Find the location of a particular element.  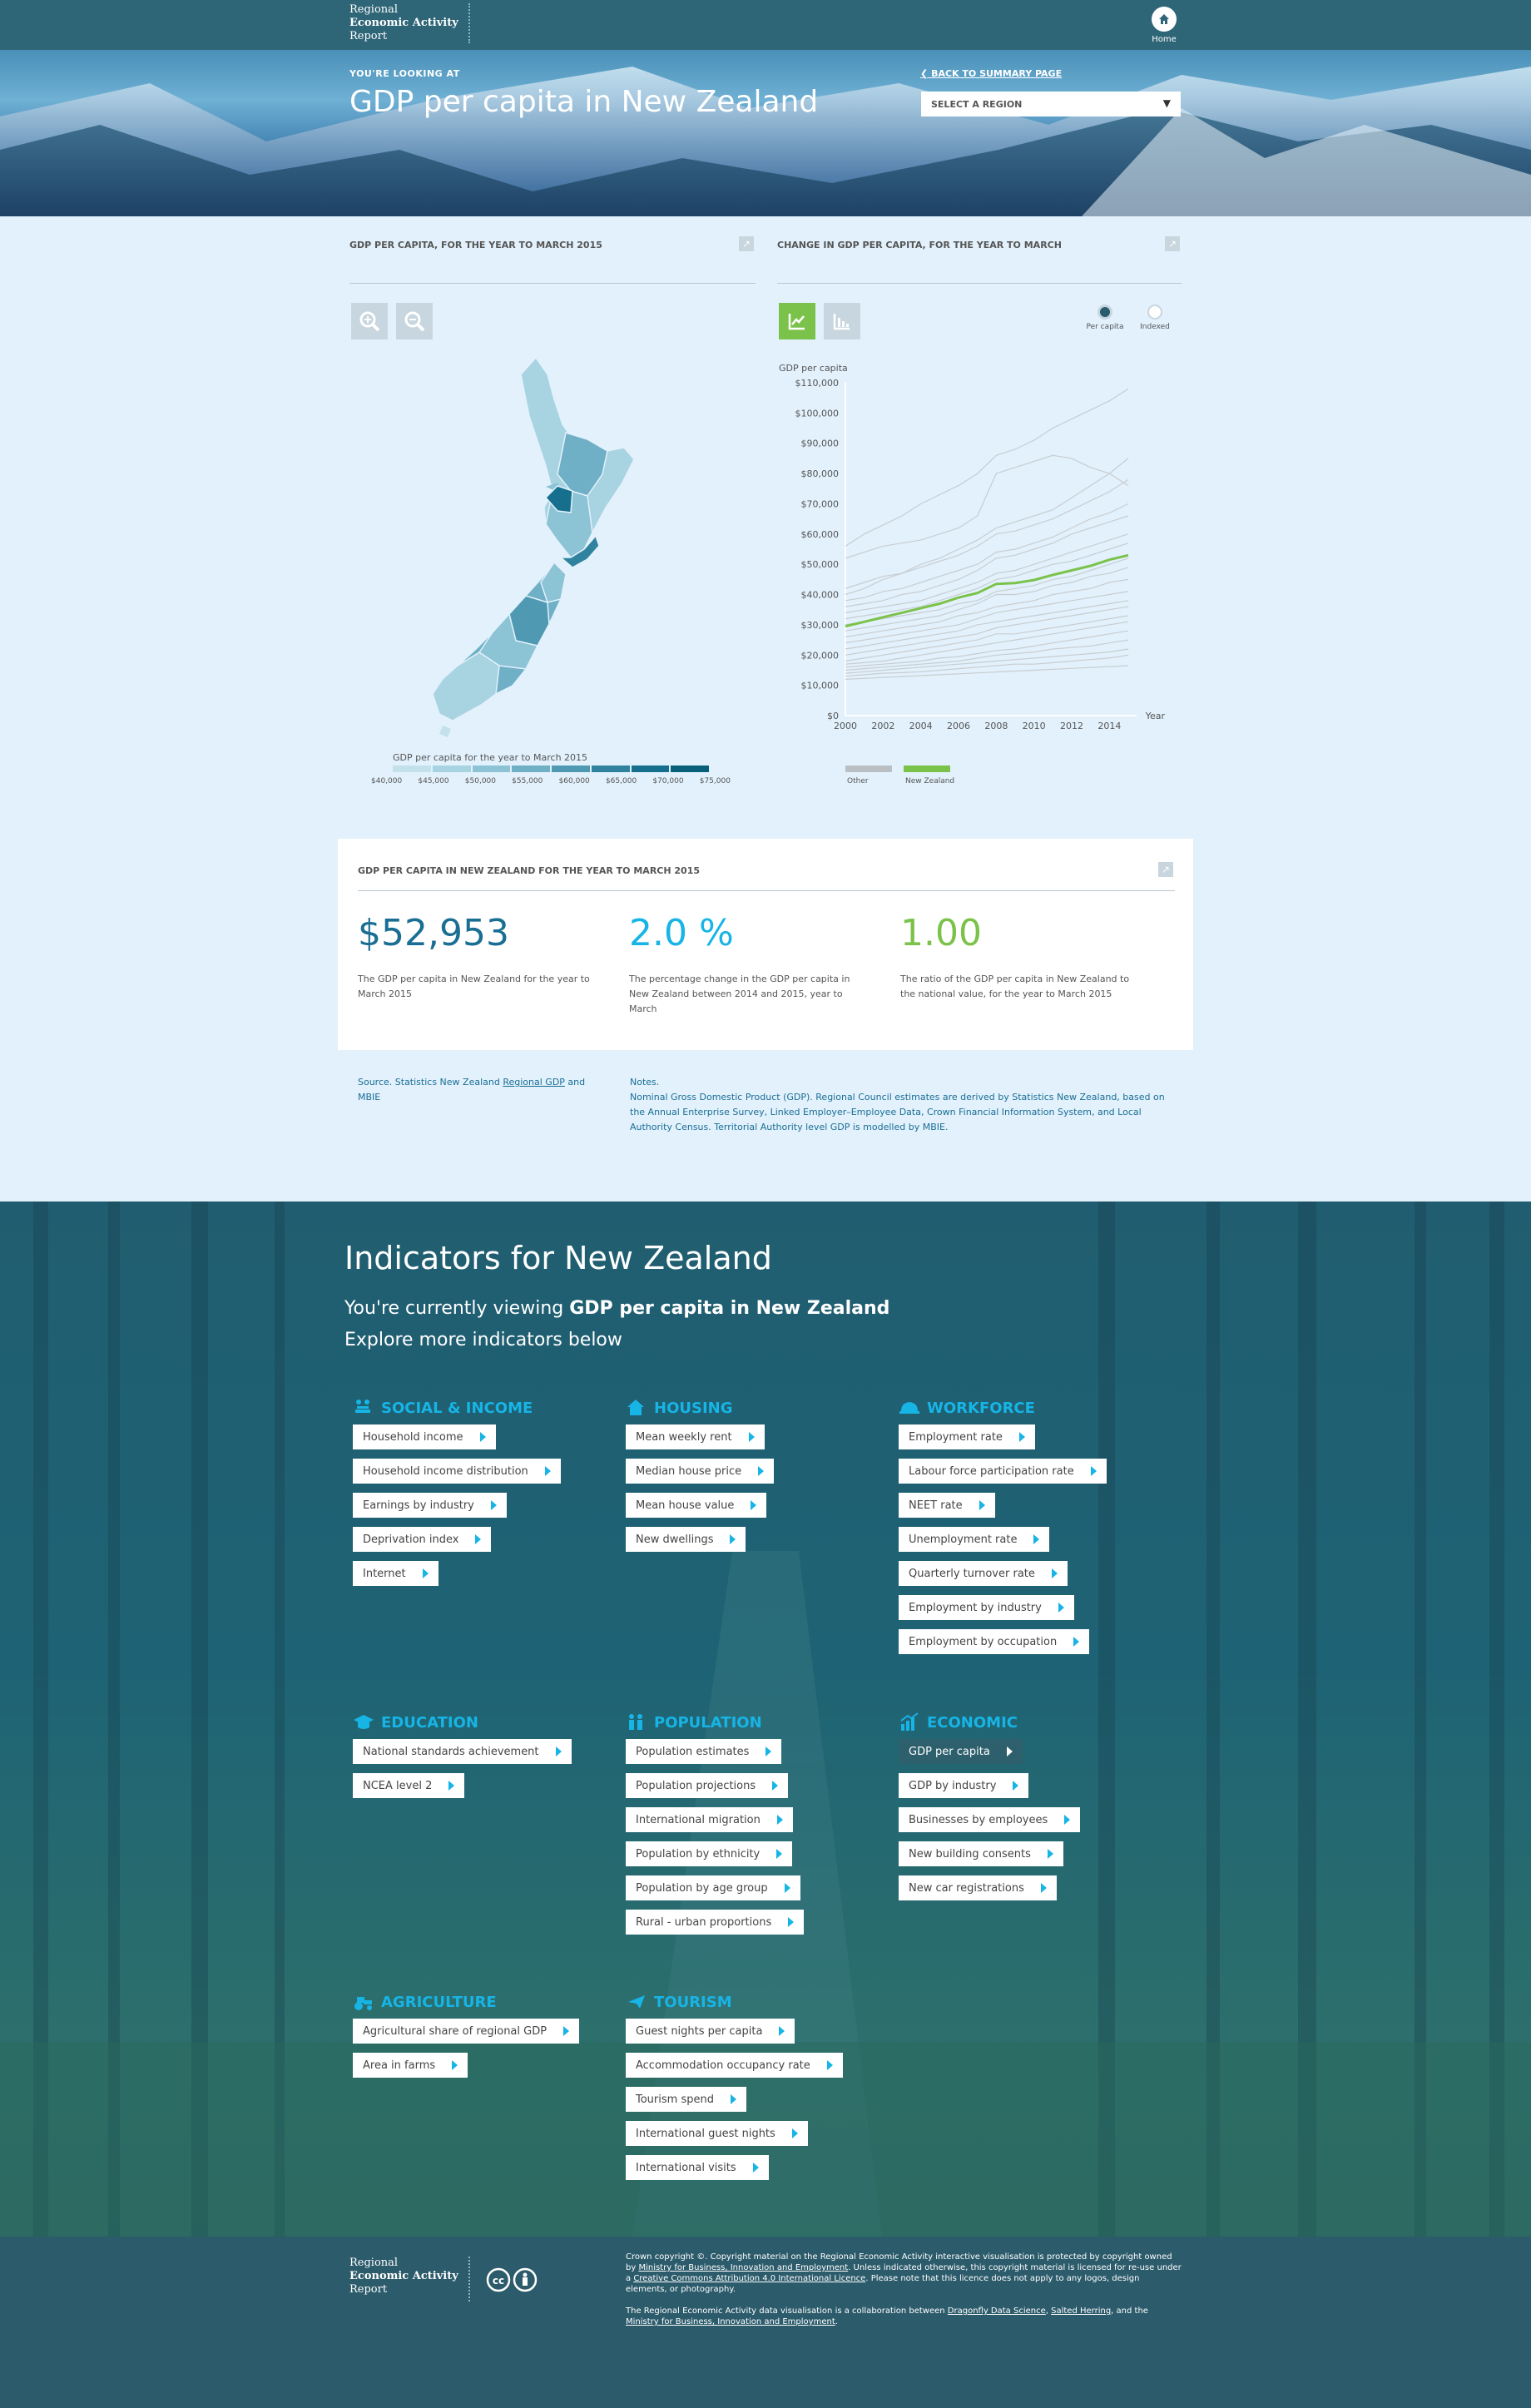

indicator-link: Area in farms is located at coordinates (410, 2066).